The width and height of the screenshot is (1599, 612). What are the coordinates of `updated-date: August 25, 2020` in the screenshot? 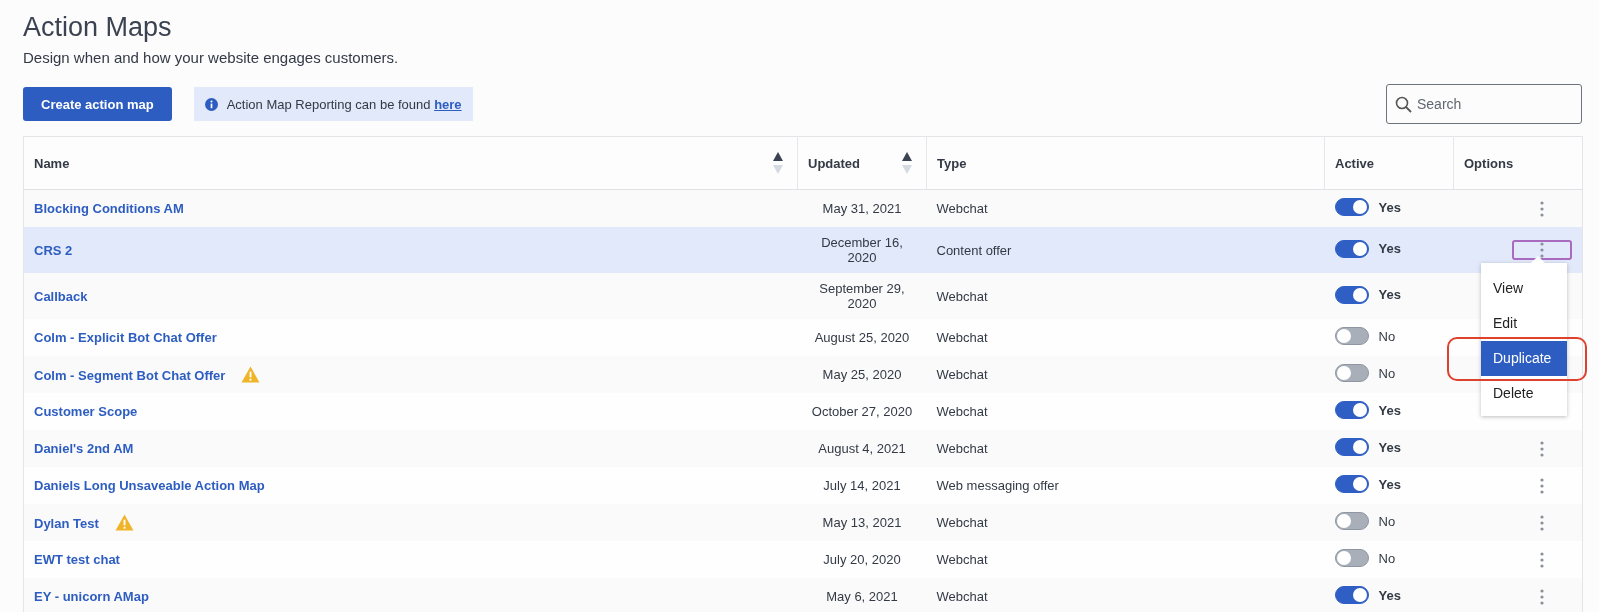 It's located at (862, 337).